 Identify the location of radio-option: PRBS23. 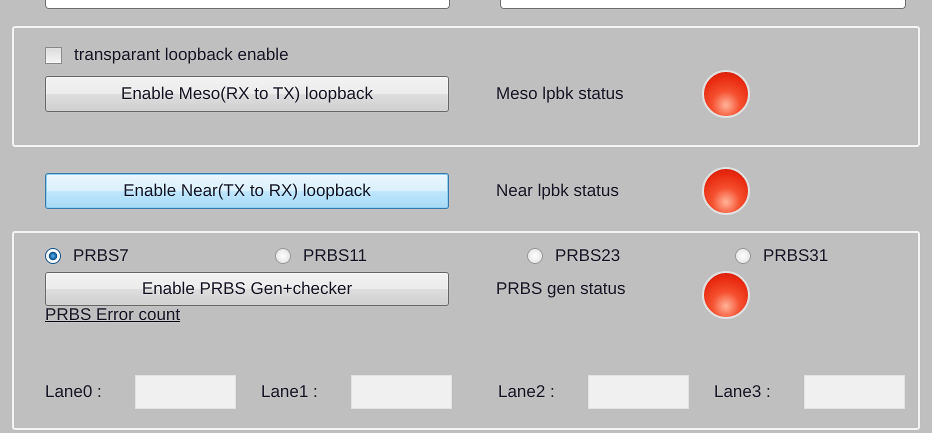
(573, 256).